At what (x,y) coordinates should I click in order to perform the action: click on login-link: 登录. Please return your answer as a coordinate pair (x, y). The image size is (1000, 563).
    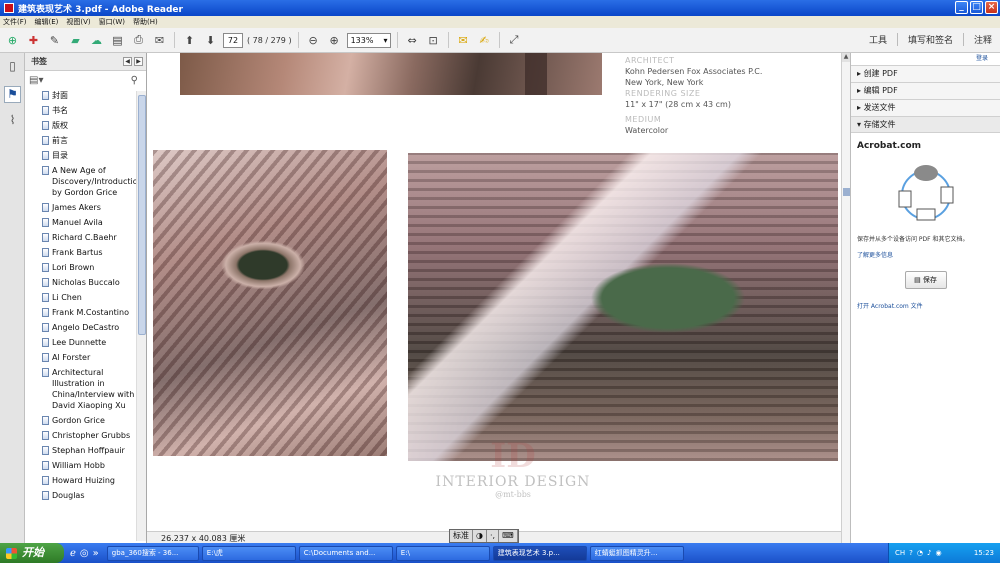
    Looking at the image, I should click on (925, 59).